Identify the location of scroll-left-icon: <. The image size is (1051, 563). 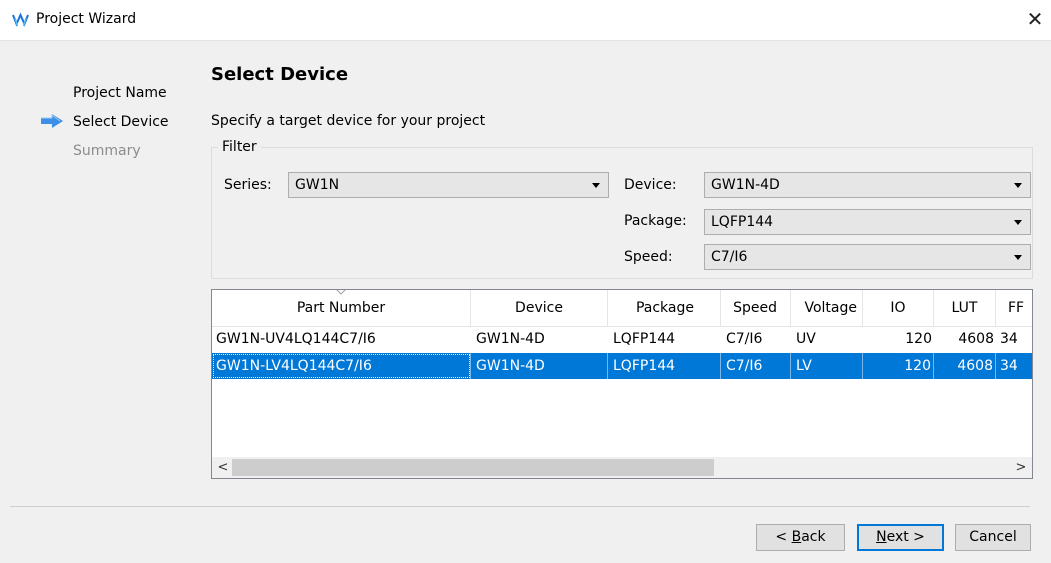
(223, 467).